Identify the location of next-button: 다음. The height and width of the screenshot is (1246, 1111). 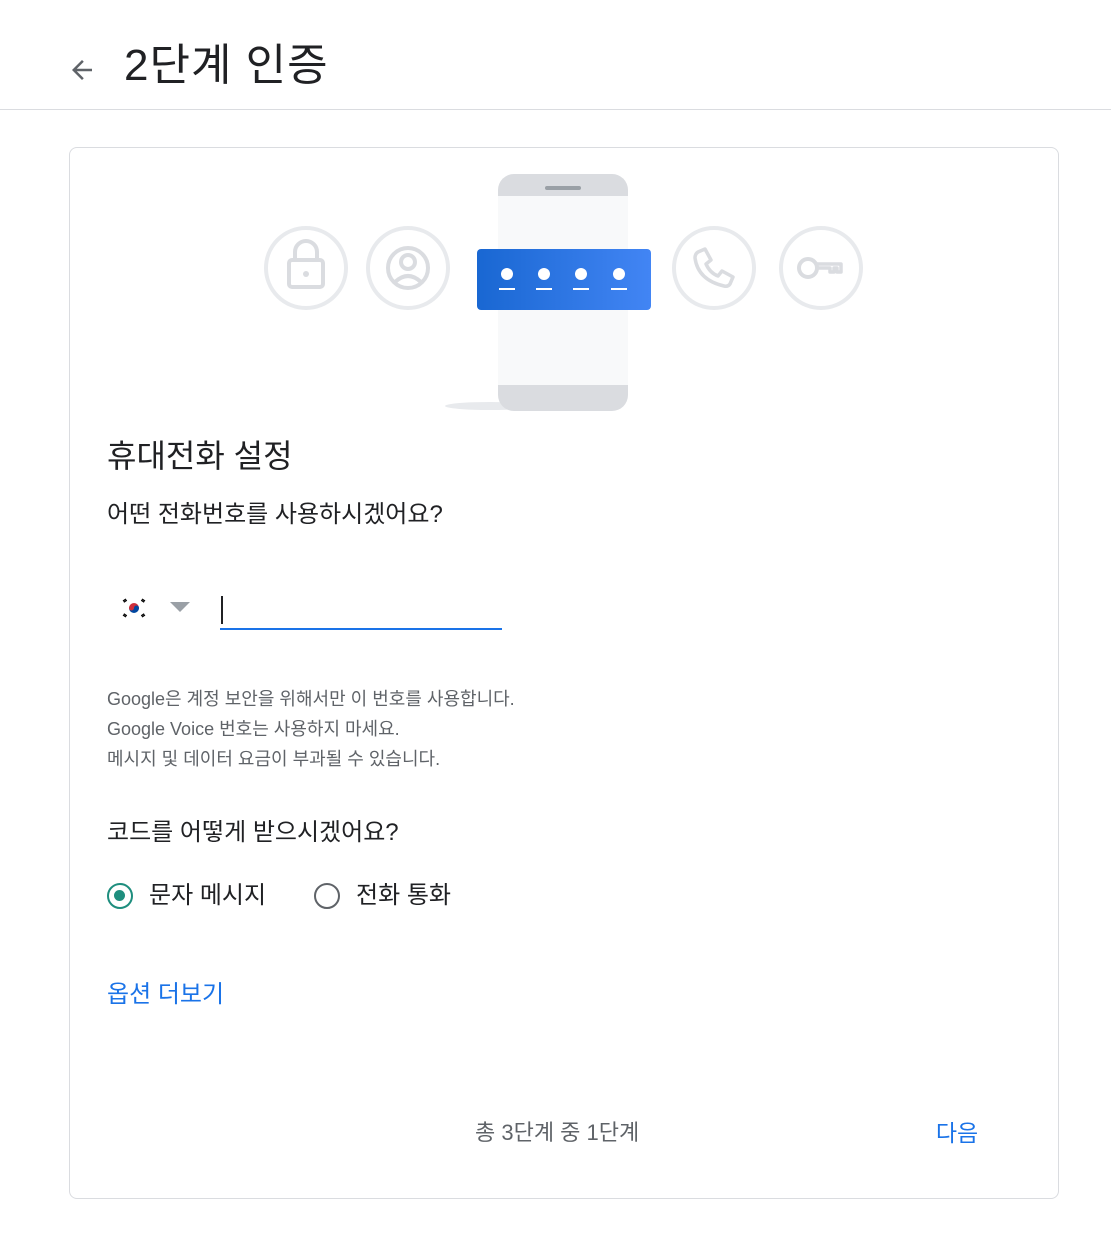
(957, 1133).